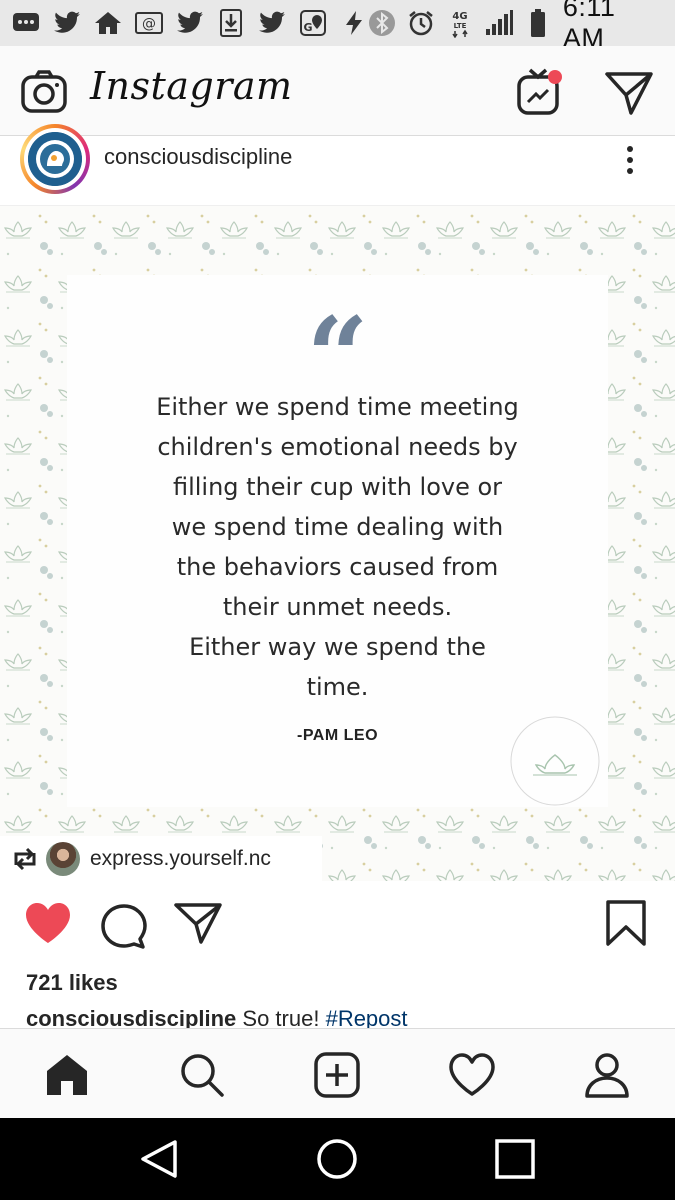 This screenshot has width=675, height=1200. I want to click on comment-icon, so click(124, 925).